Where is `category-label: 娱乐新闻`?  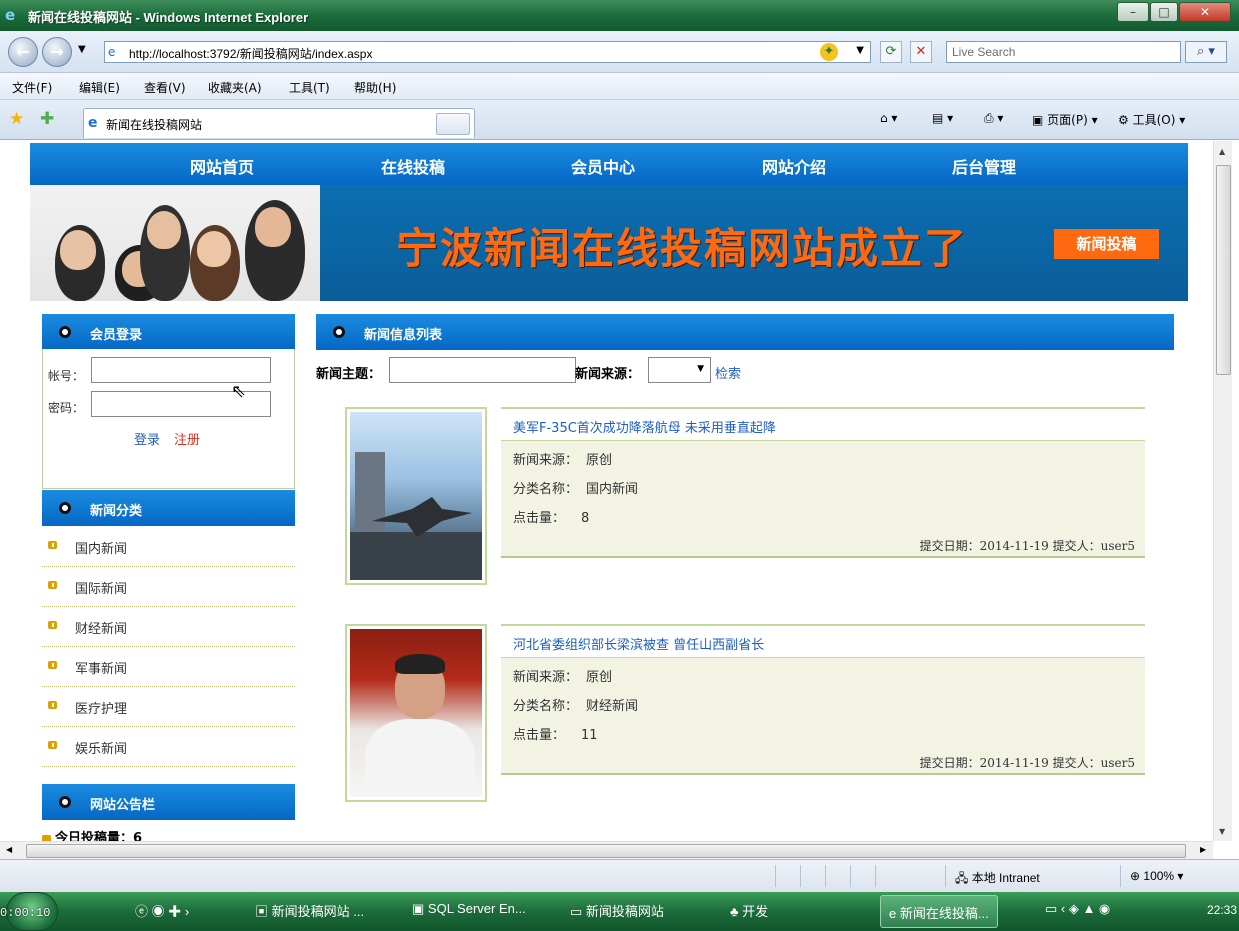
category-label: 娱乐新闻 is located at coordinates (101, 749).